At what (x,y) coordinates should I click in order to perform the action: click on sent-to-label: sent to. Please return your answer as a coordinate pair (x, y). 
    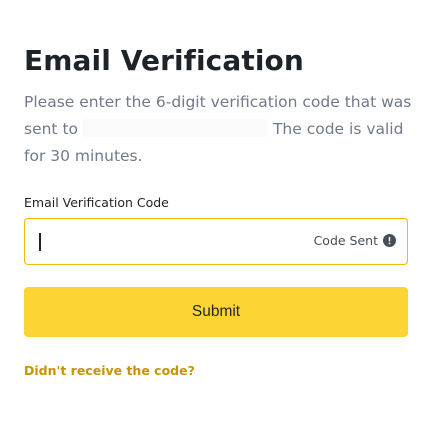
    Looking at the image, I should click on (51, 129).